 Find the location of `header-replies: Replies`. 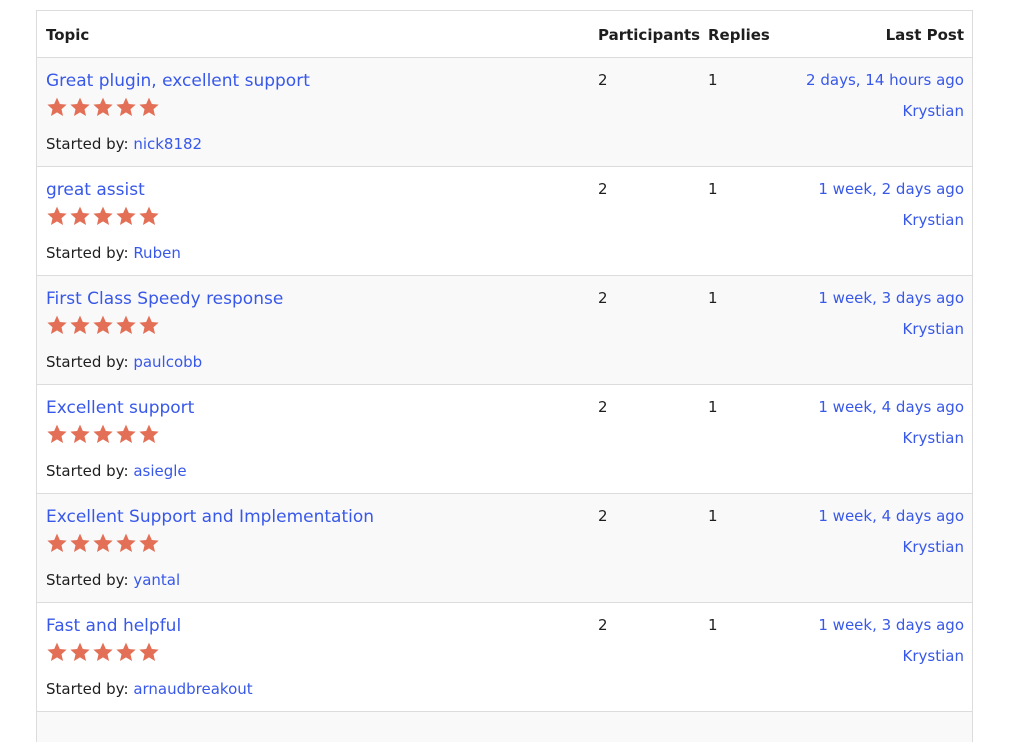

header-replies: Replies is located at coordinates (739, 35).